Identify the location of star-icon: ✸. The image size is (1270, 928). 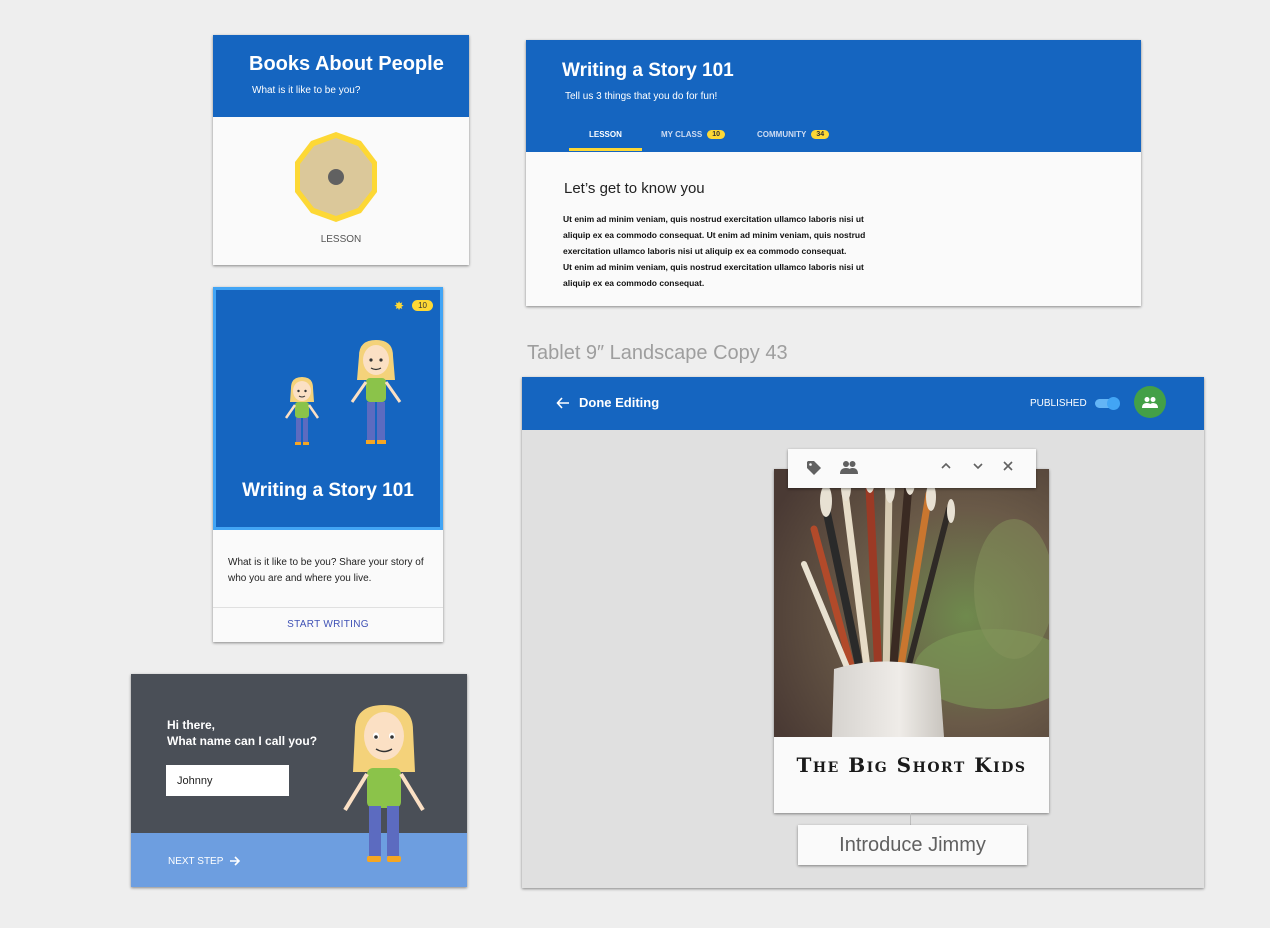
(398, 306).